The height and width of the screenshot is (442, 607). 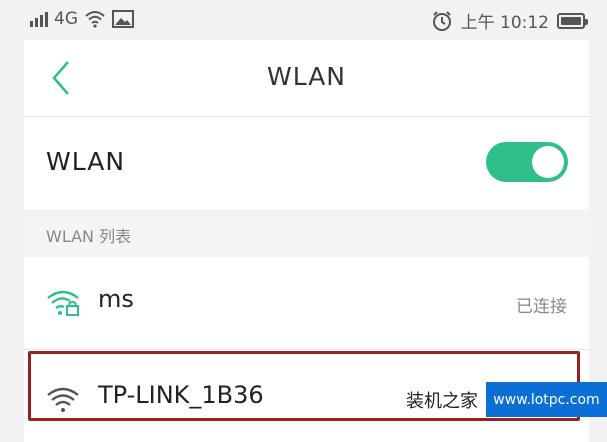 What do you see at coordinates (442, 399) in the screenshot?
I see `watermark-text: 装机之家` at bounding box center [442, 399].